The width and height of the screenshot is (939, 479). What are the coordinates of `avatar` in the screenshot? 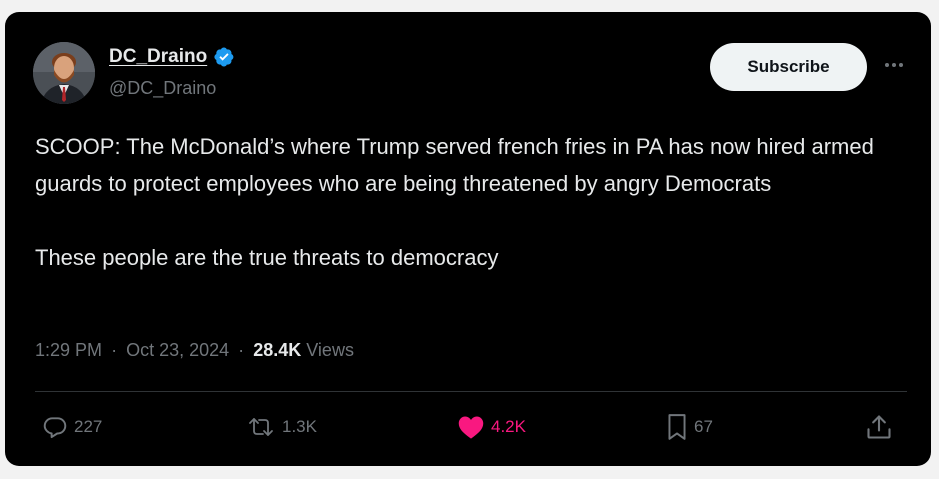 It's located at (64, 73).